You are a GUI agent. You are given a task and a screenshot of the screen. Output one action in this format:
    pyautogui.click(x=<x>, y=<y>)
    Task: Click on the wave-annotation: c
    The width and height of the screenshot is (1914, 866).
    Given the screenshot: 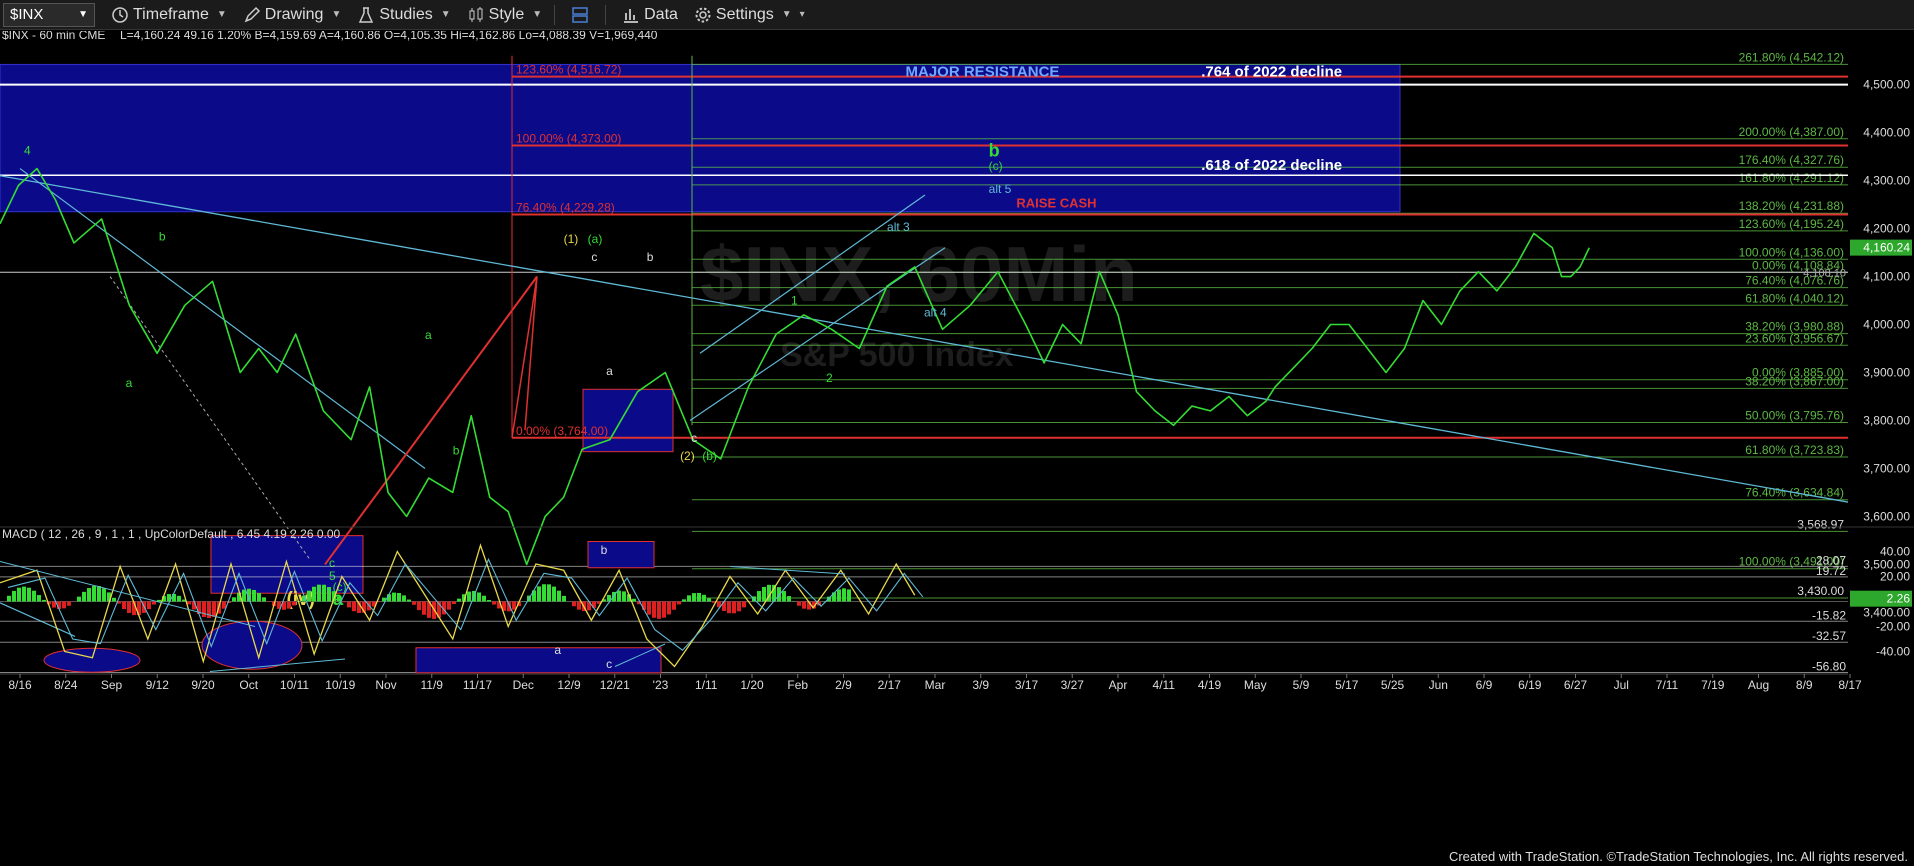 What is the action you would take?
    pyautogui.click(x=694, y=438)
    